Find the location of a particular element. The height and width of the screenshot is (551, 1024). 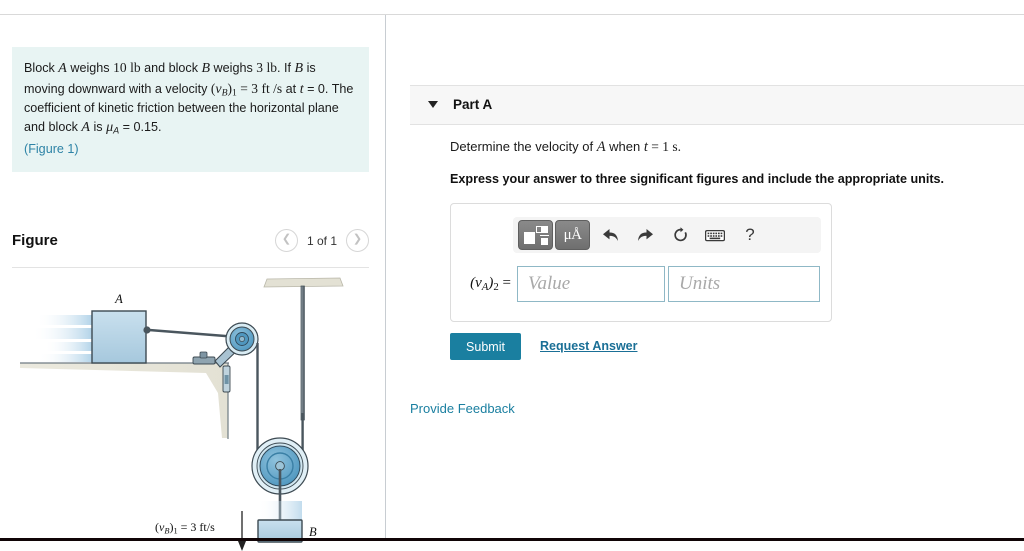

provide-feedback-link: Provide Feedback is located at coordinates (462, 408).